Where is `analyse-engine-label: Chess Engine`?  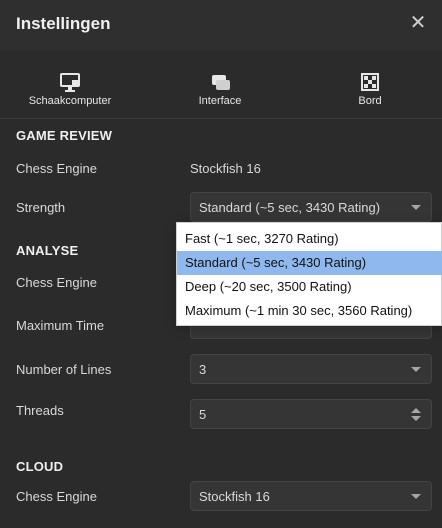
analyse-engine-label: Chess Engine is located at coordinates (56, 282).